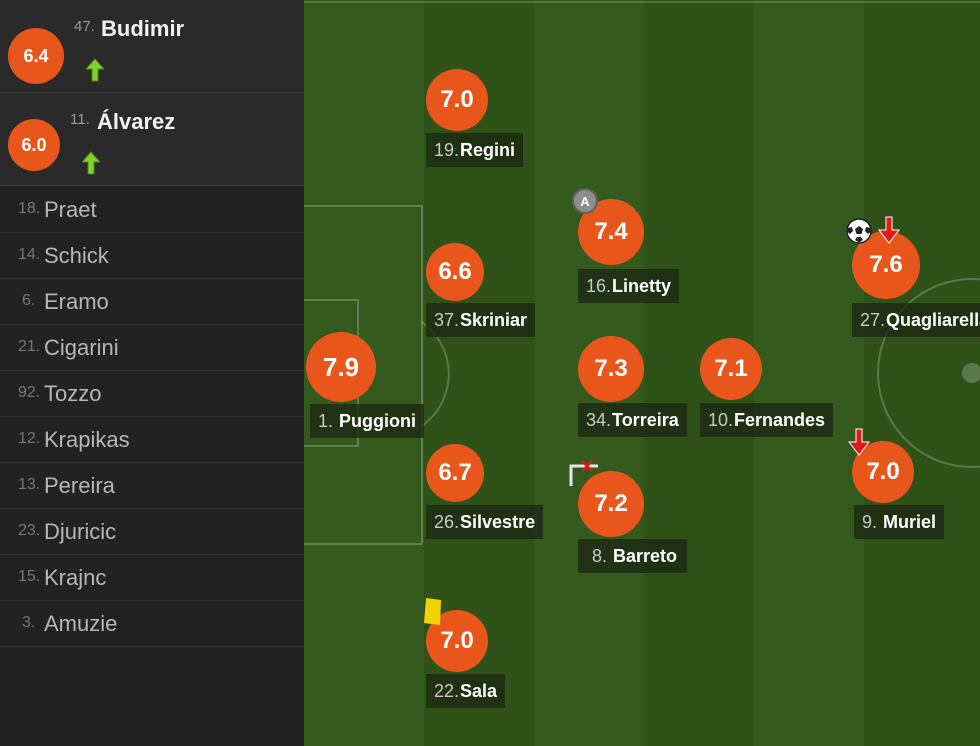 The width and height of the screenshot is (980, 746). Describe the element at coordinates (447, 521) in the screenshot. I see `player-number: 26.` at that location.